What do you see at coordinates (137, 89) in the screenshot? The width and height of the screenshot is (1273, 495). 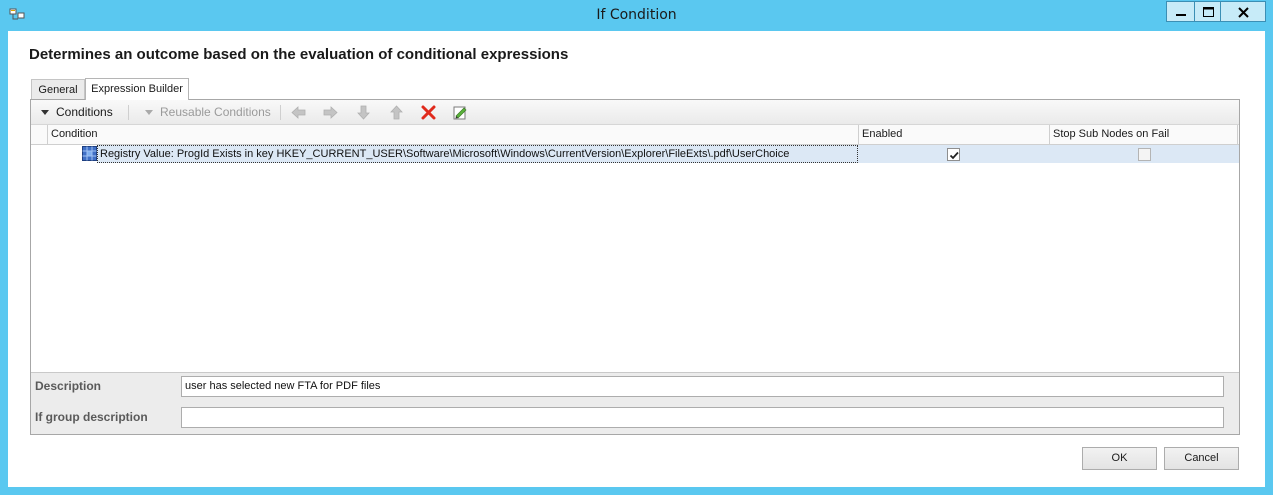 I see `tab-expression-builder: Expression Builder` at bounding box center [137, 89].